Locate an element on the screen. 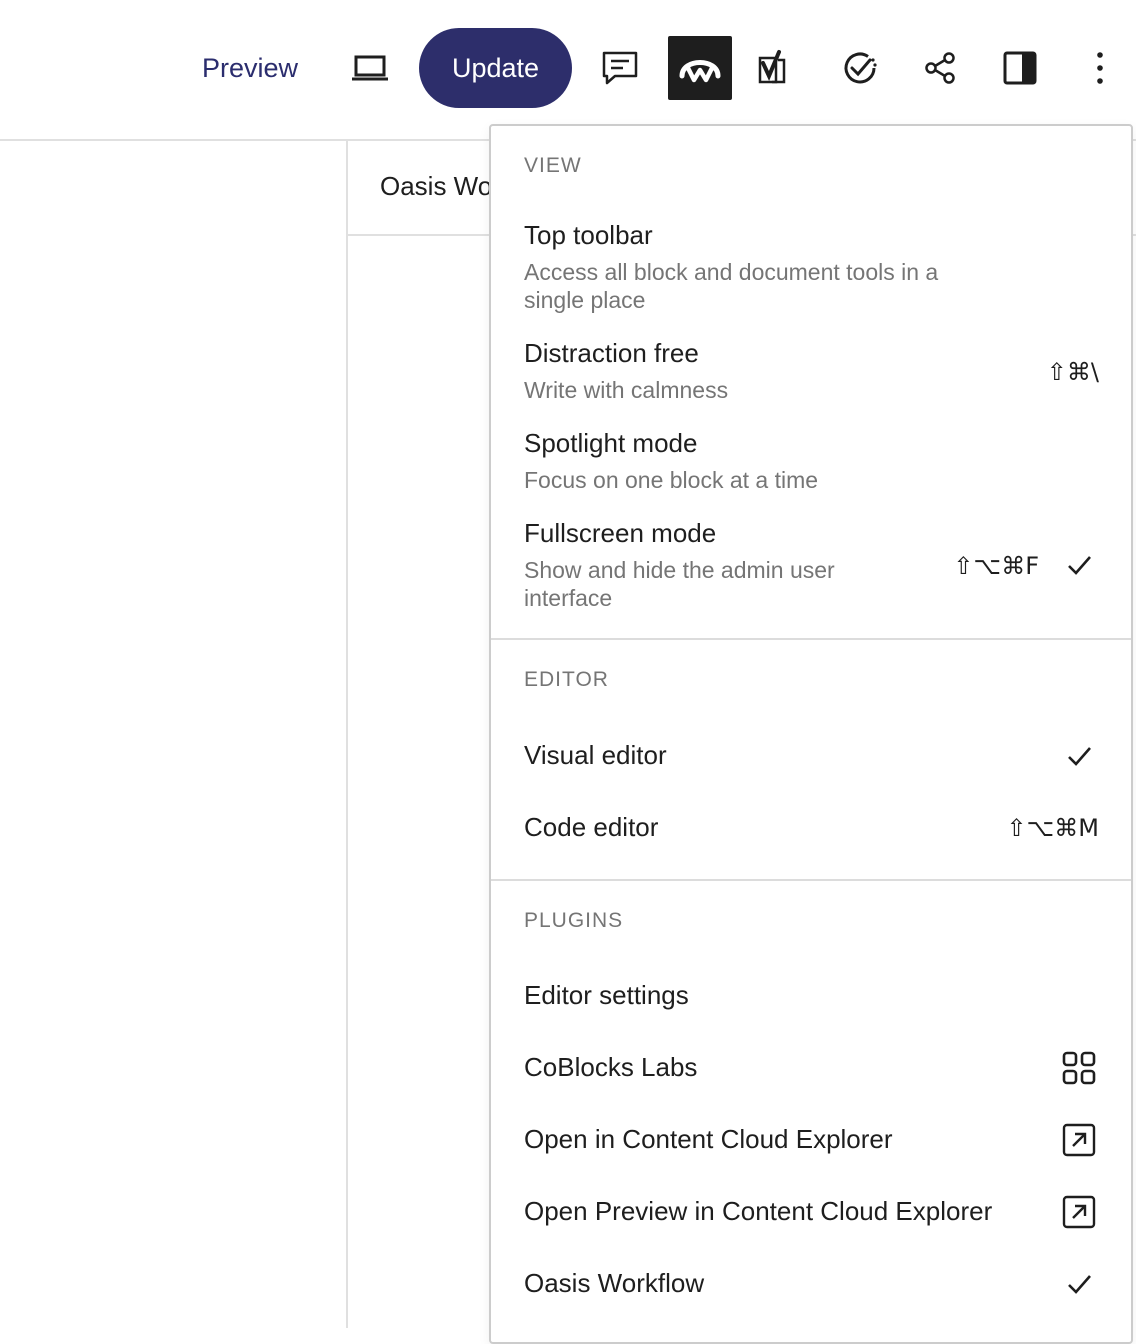 The width and height of the screenshot is (1136, 1344). menu-item-coblocks-labs: CoBlocks Labs is located at coordinates (811, 1070).